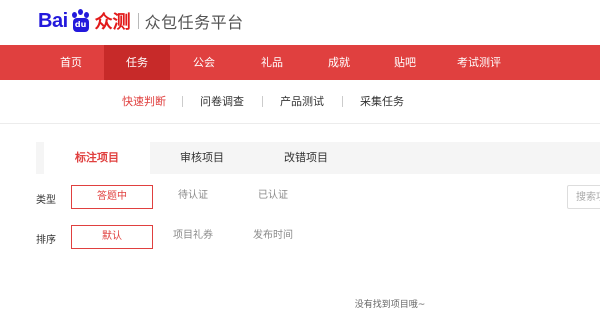 The width and height of the screenshot is (600, 311). I want to click on tab-correction: 改错项目, so click(306, 158).